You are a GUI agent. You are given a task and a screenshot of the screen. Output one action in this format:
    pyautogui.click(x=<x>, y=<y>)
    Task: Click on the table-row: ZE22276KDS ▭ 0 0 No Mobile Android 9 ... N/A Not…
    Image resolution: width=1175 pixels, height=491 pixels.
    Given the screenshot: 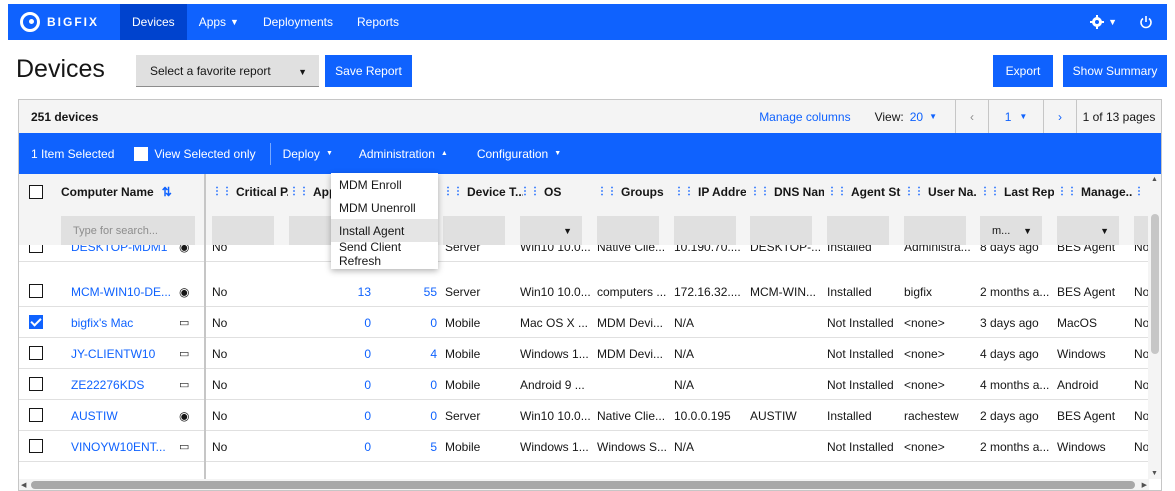 What is the action you would take?
    pyautogui.click(x=584, y=384)
    